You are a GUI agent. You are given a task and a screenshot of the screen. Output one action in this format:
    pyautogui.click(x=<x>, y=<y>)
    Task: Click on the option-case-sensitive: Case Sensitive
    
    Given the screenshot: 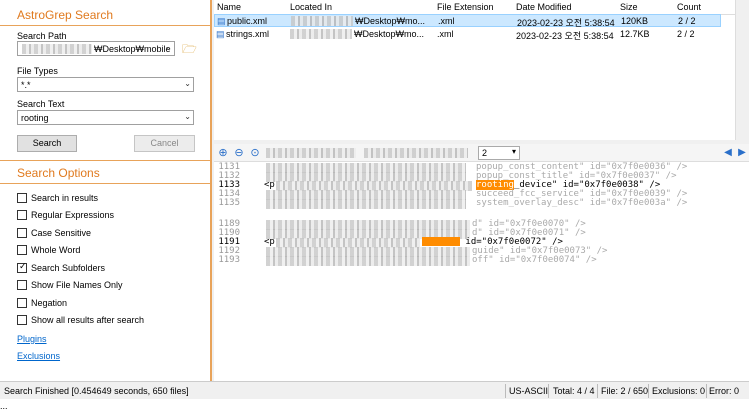 What is the action you would take?
    pyautogui.click(x=54, y=233)
    